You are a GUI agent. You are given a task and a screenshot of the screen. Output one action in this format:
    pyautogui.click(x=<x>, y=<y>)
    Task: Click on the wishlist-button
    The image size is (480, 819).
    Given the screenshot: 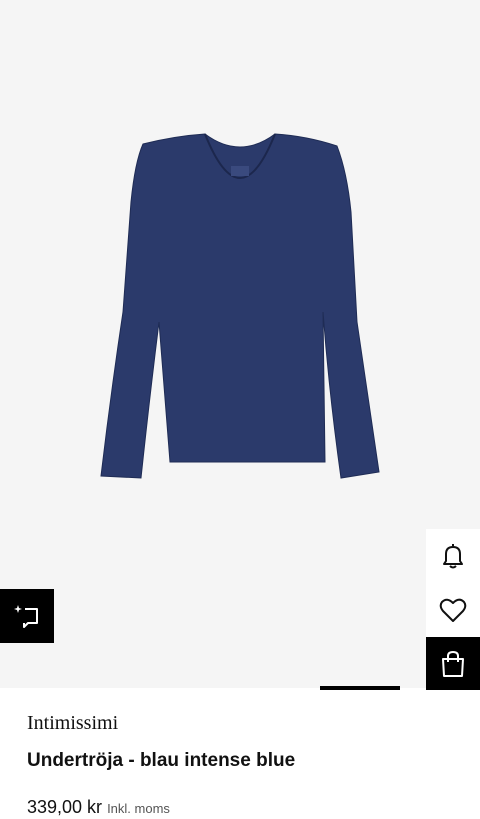 What is the action you would take?
    pyautogui.click(x=453, y=610)
    